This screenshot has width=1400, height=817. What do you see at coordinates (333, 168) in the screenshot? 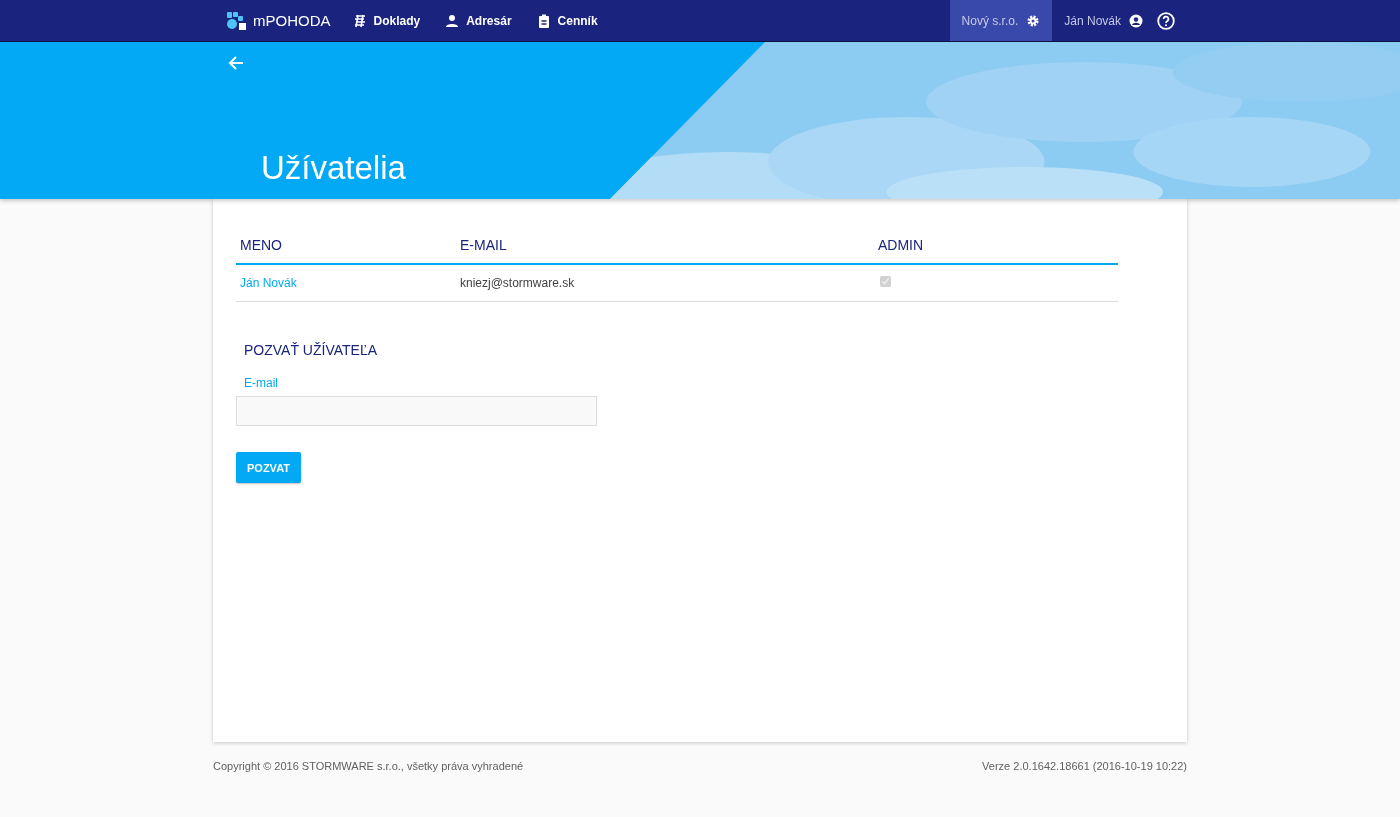
I see `page-title: Užívatelia` at bounding box center [333, 168].